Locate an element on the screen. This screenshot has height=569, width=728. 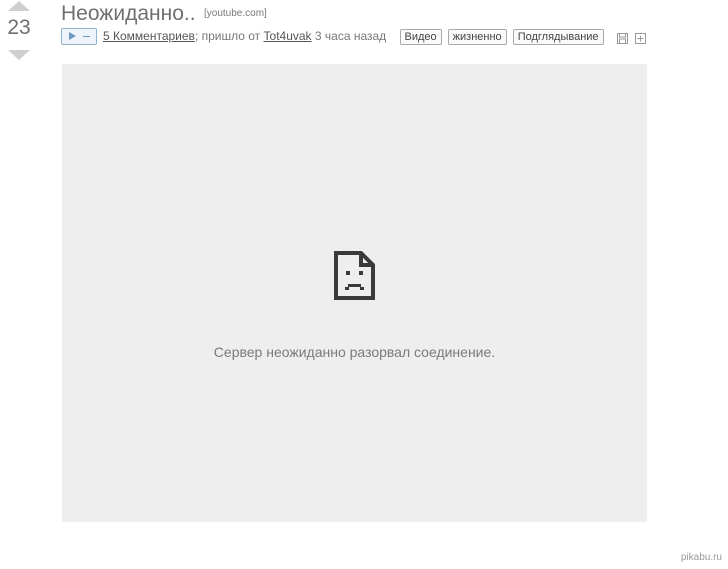
comments-link: 5 Комментариев is located at coordinates (149, 36).